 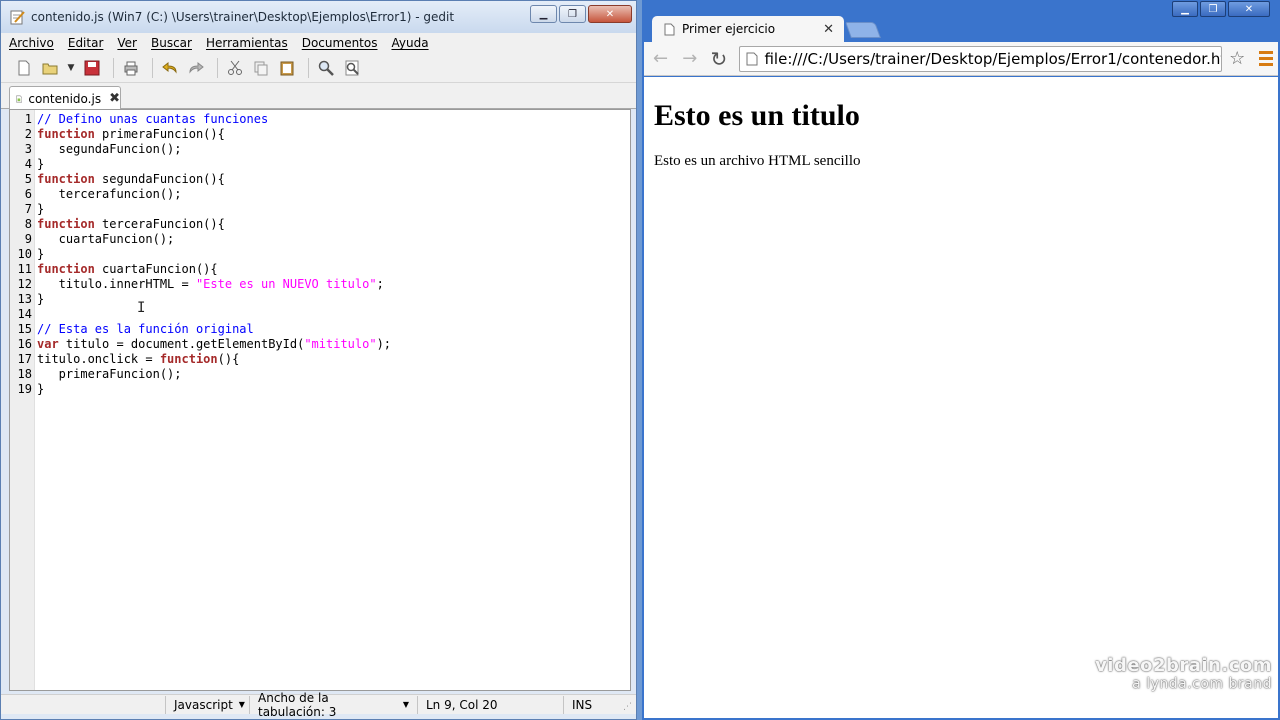 What do you see at coordinates (1202, 684) in the screenshot?
I see `watermark-line-2: a lynda.com brand` at bounding box center [1202, 684].